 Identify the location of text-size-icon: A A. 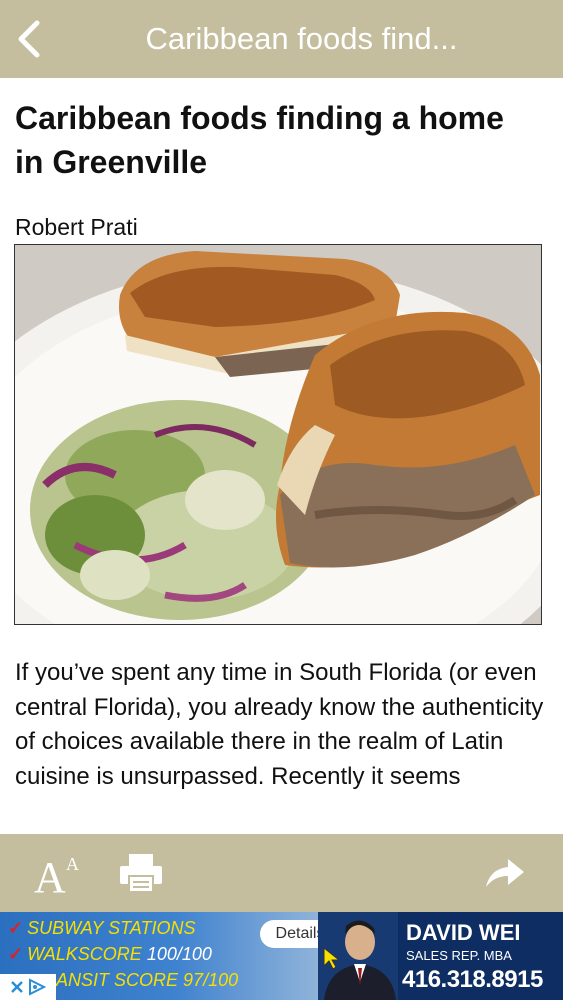
(56, 875).